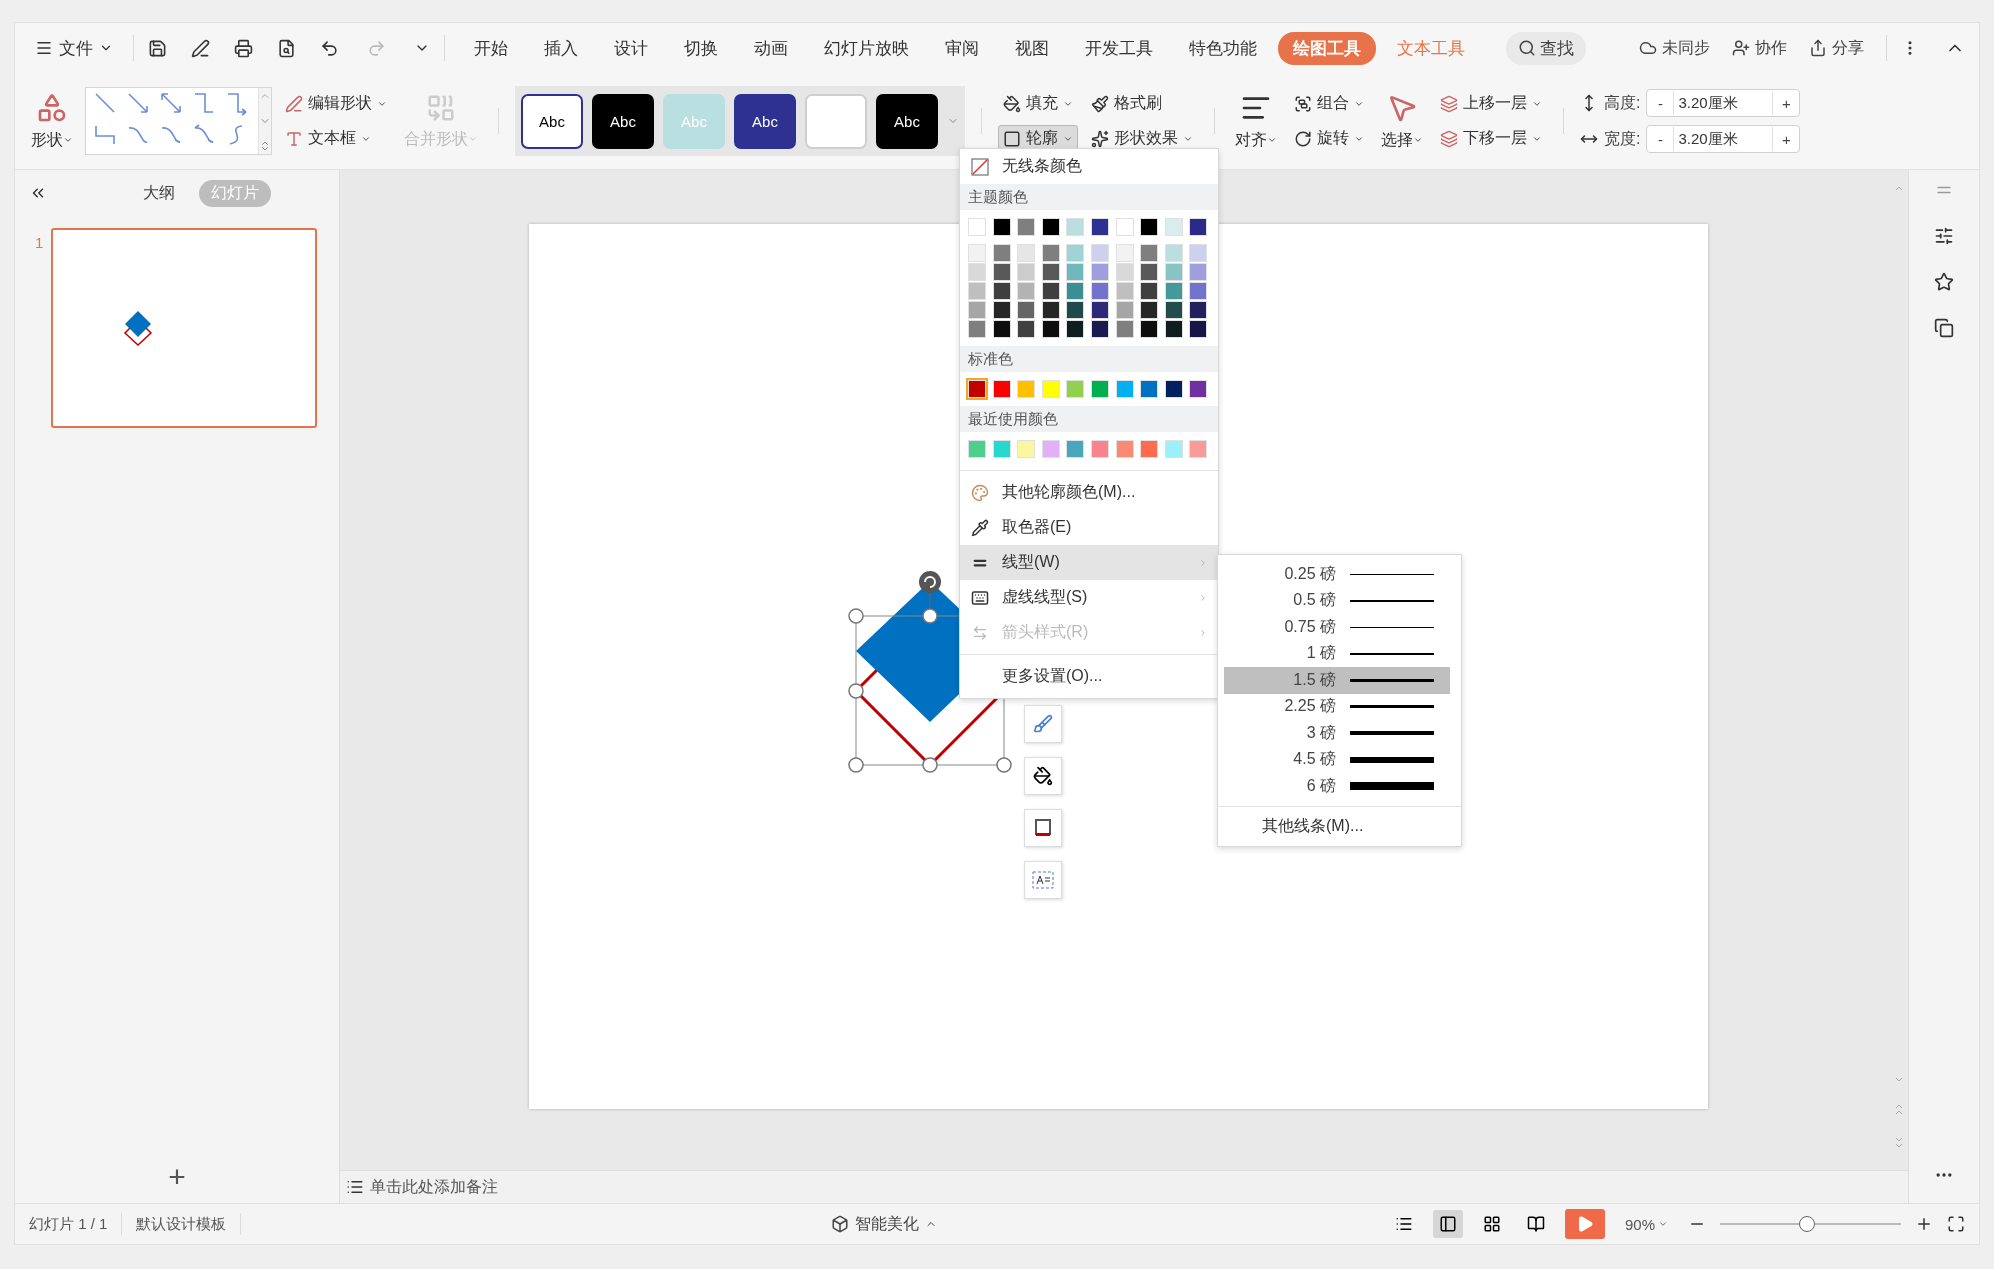 This screenshot has height=1269, width=1994. I want to click on settings-icon, so click(1944, 236).